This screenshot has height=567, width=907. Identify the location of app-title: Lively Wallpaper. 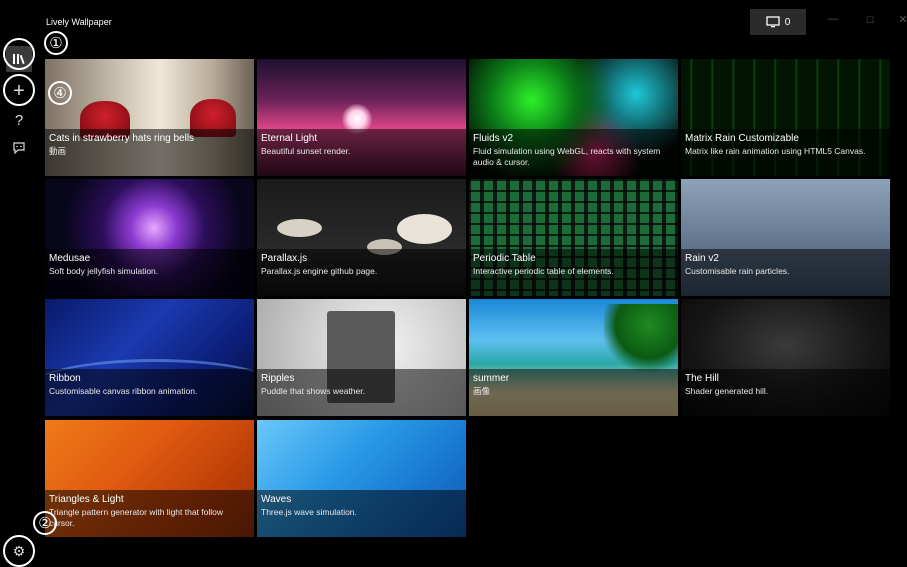
(79, 22).